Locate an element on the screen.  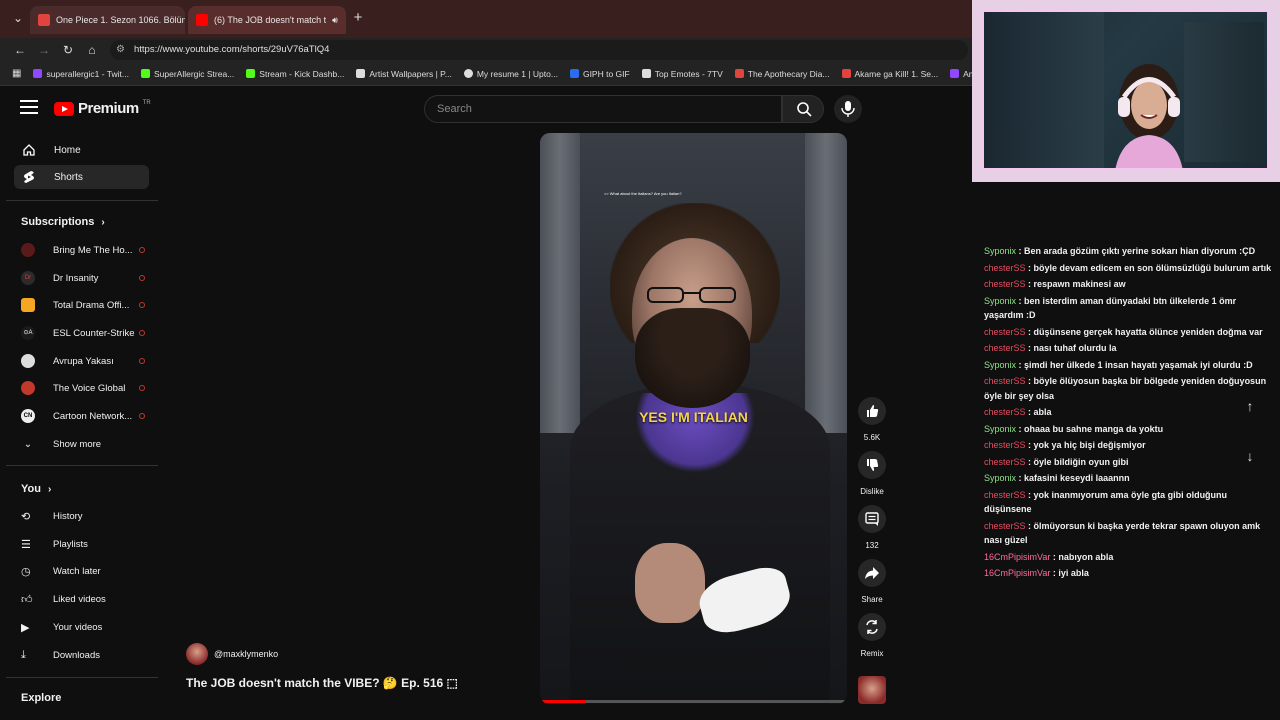
comments-button is located at coordinates (872, 519).